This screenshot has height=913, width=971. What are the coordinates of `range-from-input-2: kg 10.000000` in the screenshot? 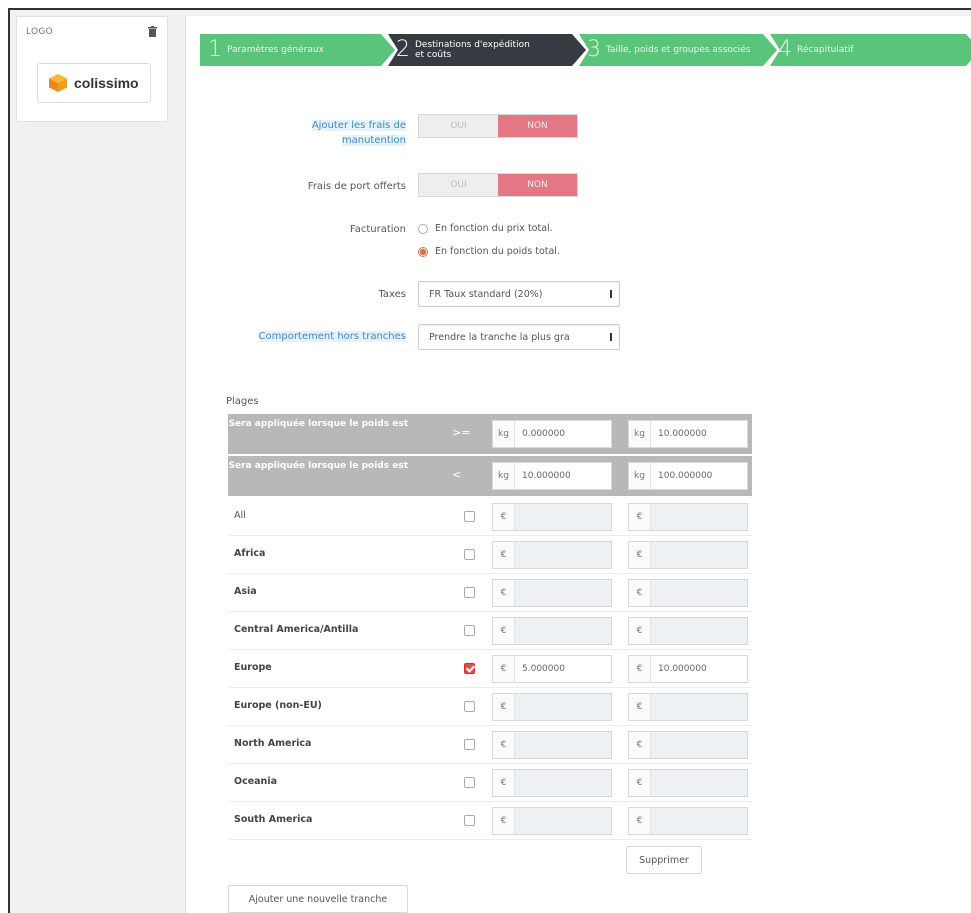 It's located at (688, 434).